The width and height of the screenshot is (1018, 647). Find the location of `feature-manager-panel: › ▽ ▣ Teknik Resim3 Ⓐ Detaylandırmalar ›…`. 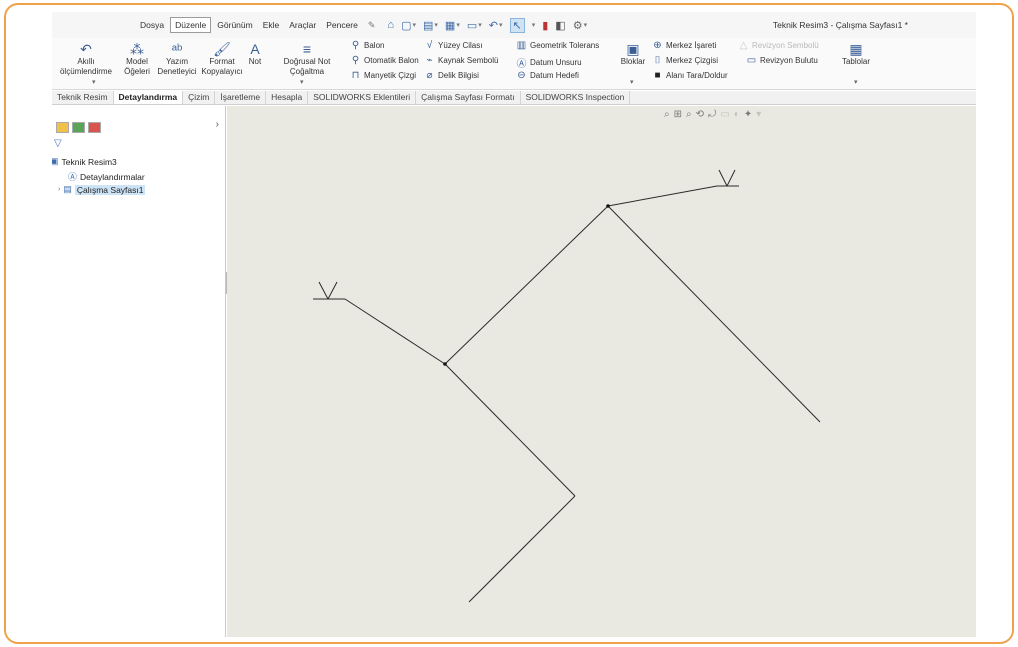

feature-manager-panel: › ▽ ▣ Teknik Resim3 Ⓐ Detaylandırmalar ›… is located at coordinates (139, 371).